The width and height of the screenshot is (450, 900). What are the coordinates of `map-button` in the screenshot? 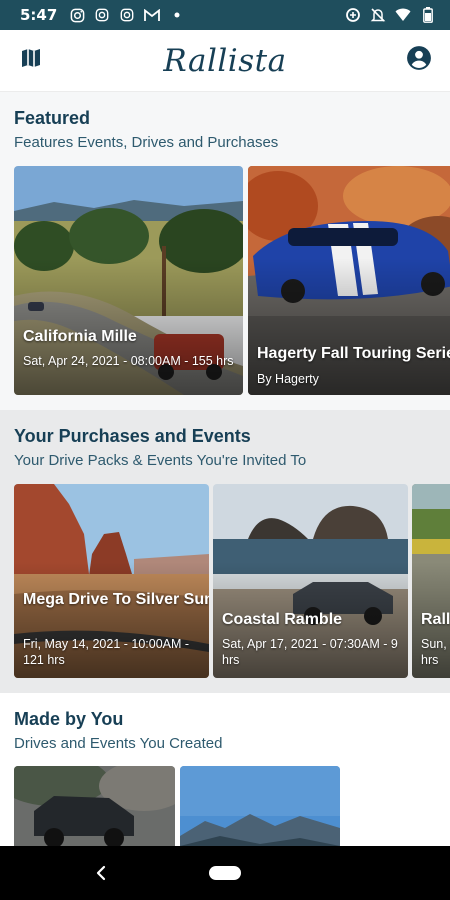 It's located at (31, 61).